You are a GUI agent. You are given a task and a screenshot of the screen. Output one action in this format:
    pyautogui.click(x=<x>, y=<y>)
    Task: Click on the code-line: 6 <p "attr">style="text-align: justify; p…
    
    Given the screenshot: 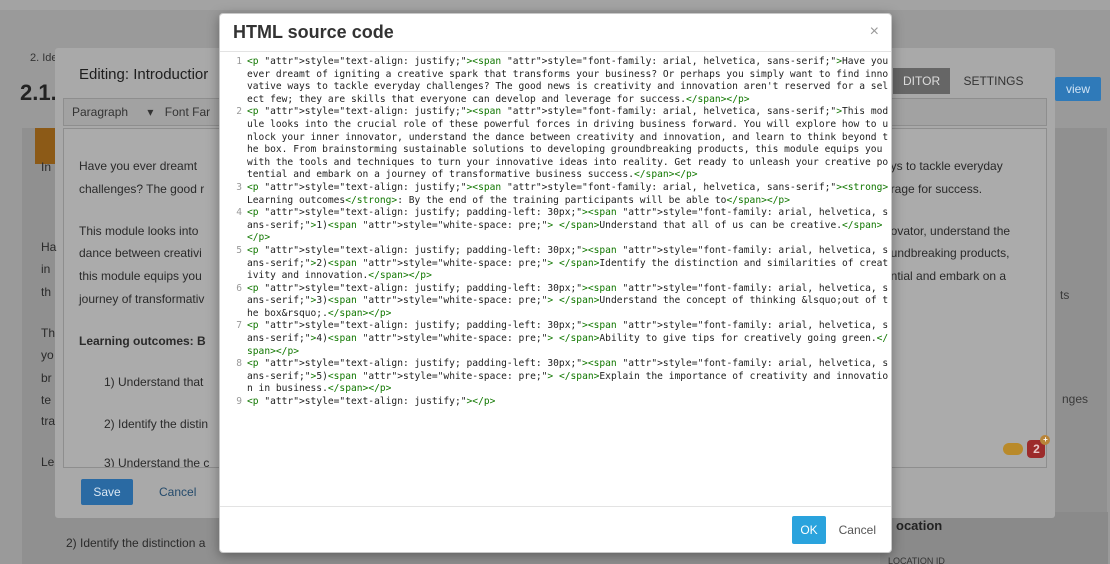 What is the action you would take?
    pyautogui.click(x=555, y=302)
    